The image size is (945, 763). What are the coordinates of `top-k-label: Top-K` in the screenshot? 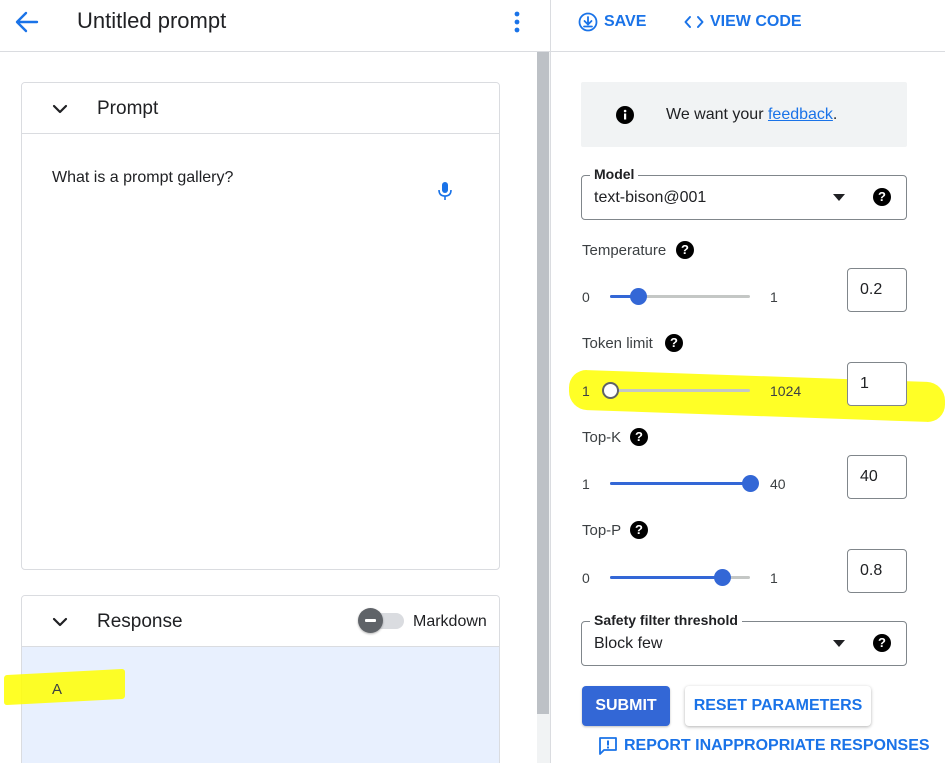 It's located at (602, 437).